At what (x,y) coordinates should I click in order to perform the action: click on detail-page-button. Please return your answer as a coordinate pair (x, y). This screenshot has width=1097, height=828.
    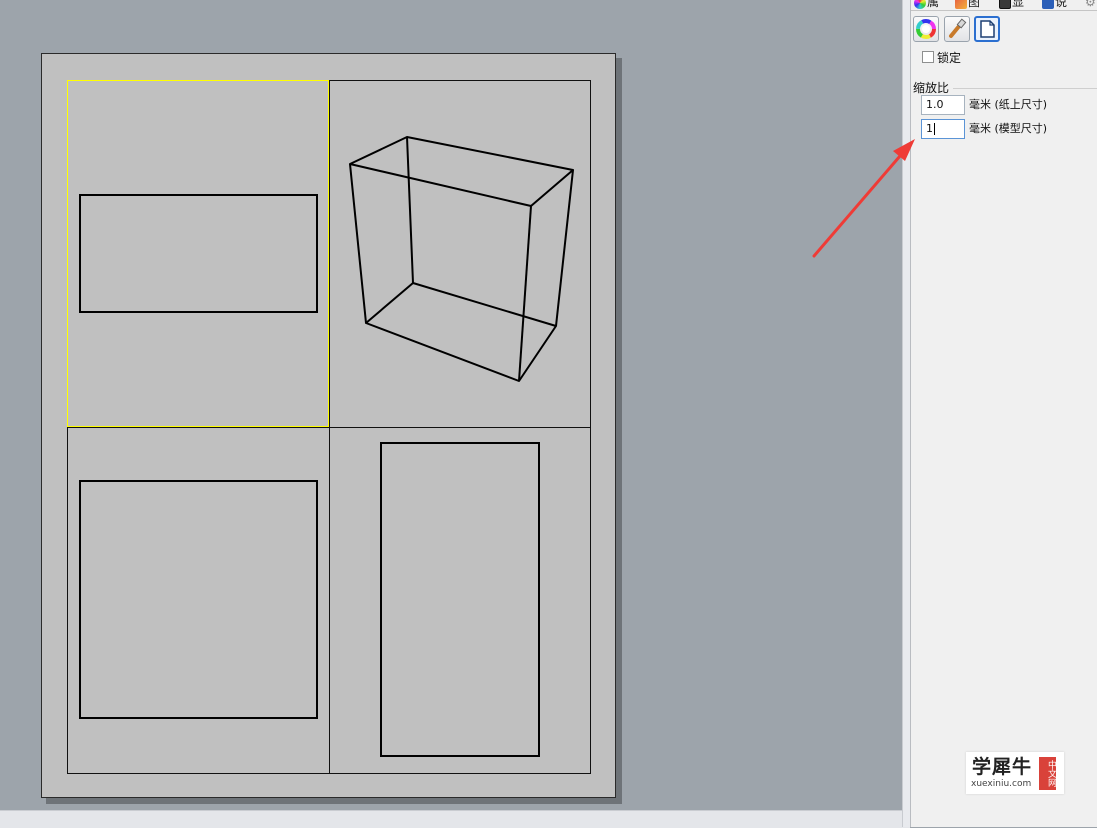
    Looking at the image, I should click on (987, 29).